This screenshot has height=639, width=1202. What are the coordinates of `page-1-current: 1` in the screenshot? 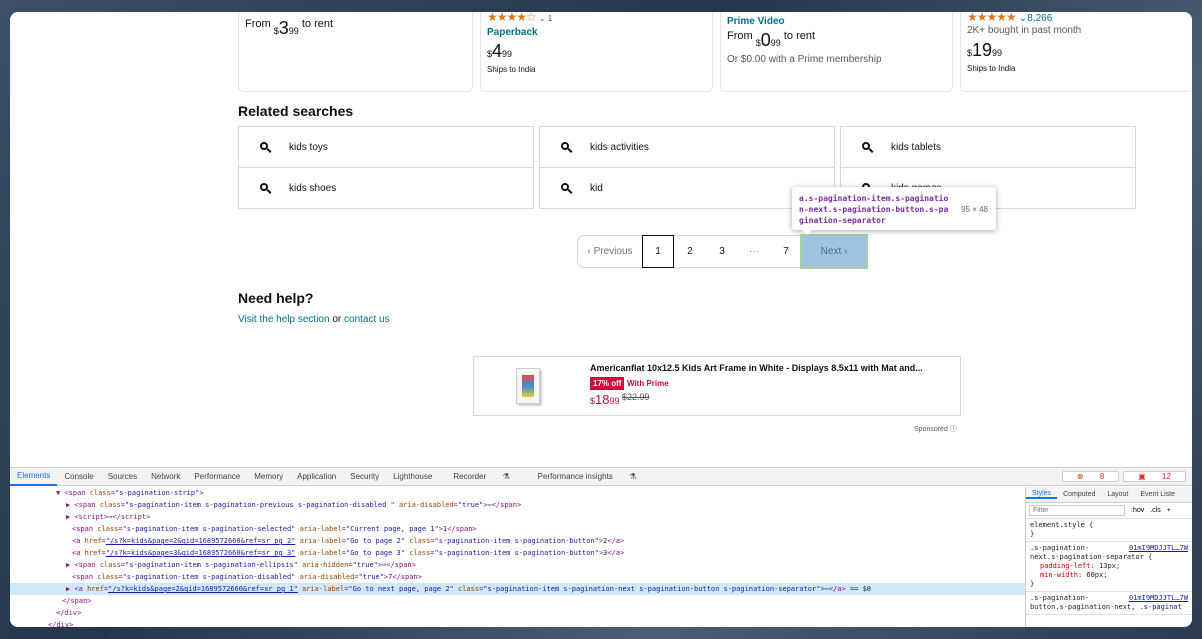 It's located at (658, 251).